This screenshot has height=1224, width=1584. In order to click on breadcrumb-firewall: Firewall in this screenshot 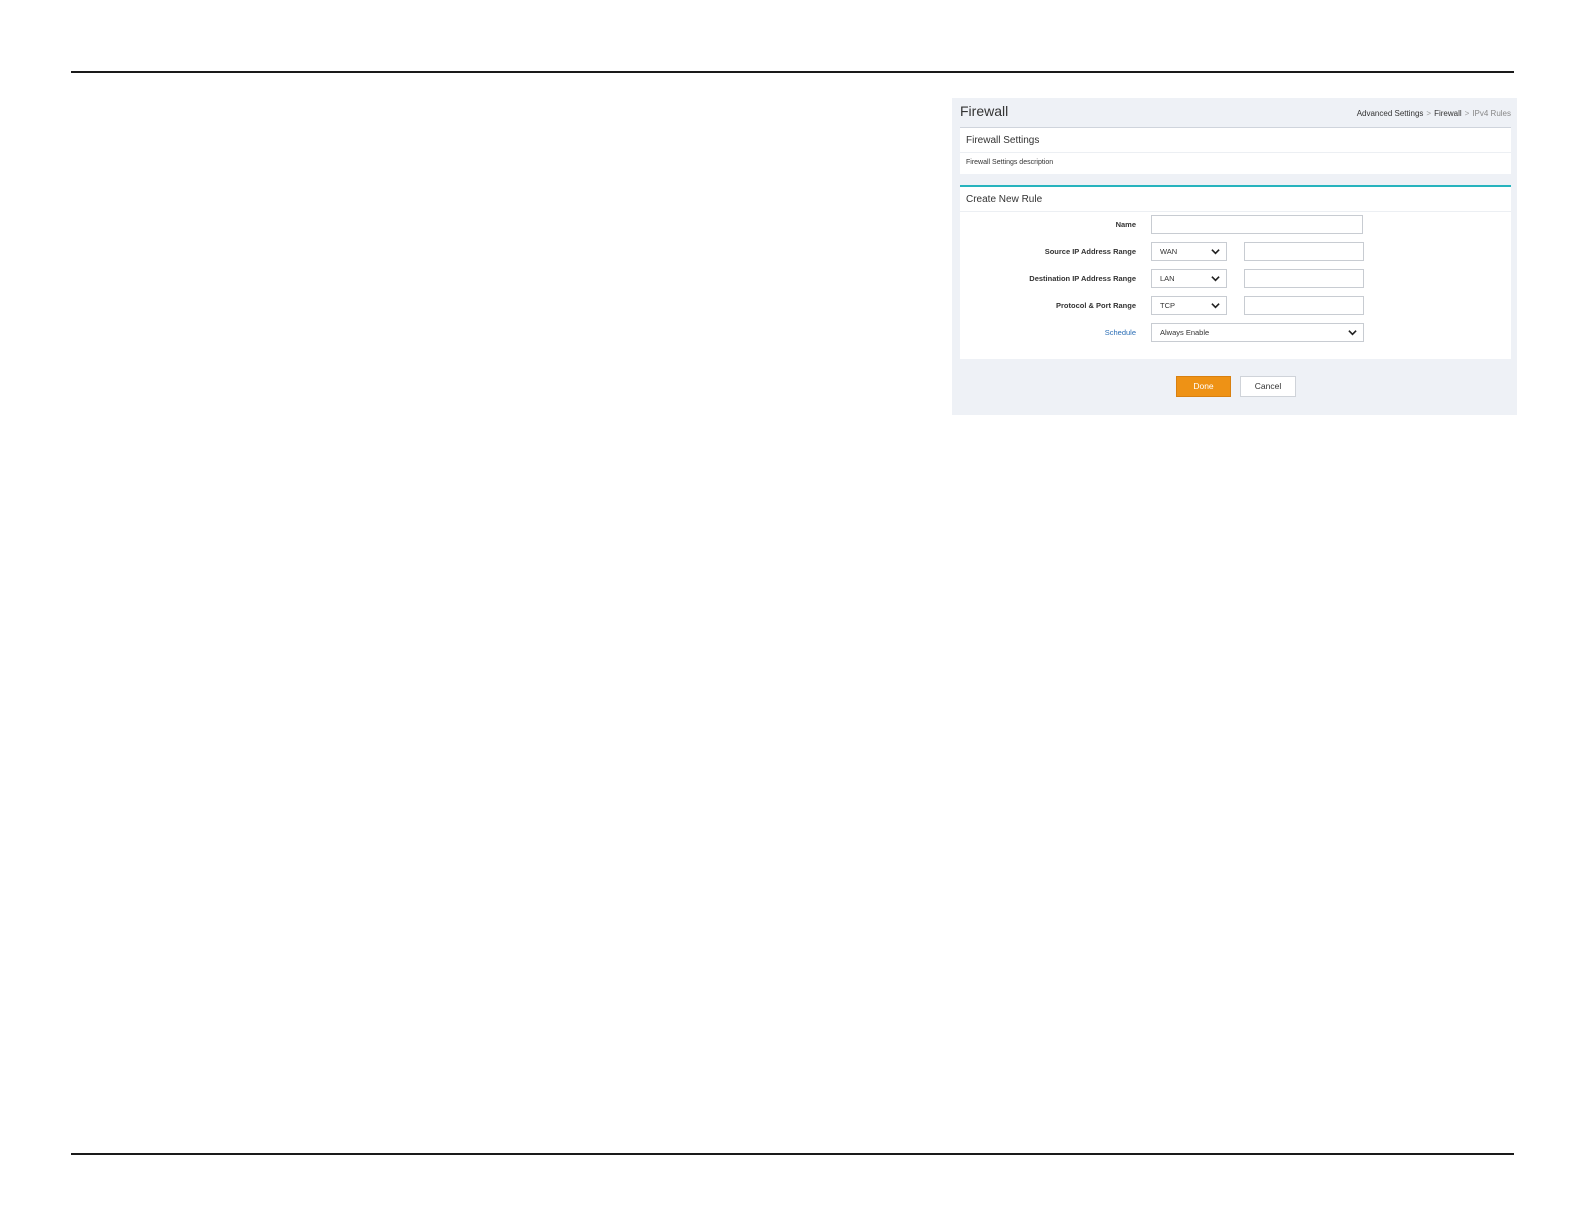, I will do `click(1448, 113)`.